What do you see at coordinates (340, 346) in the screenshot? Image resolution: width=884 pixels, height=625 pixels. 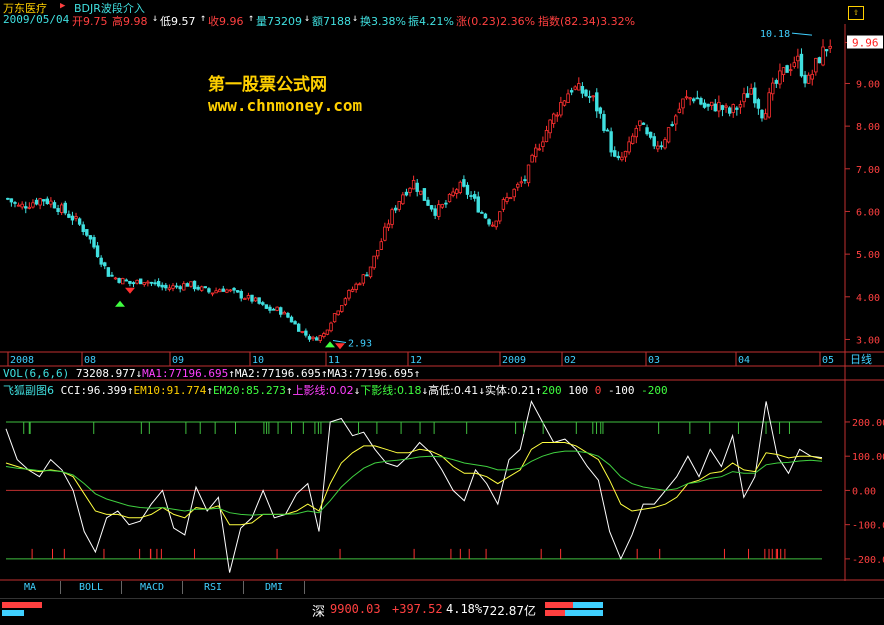 I see `sell-signal-arrow` at bounding box center [340, 346].